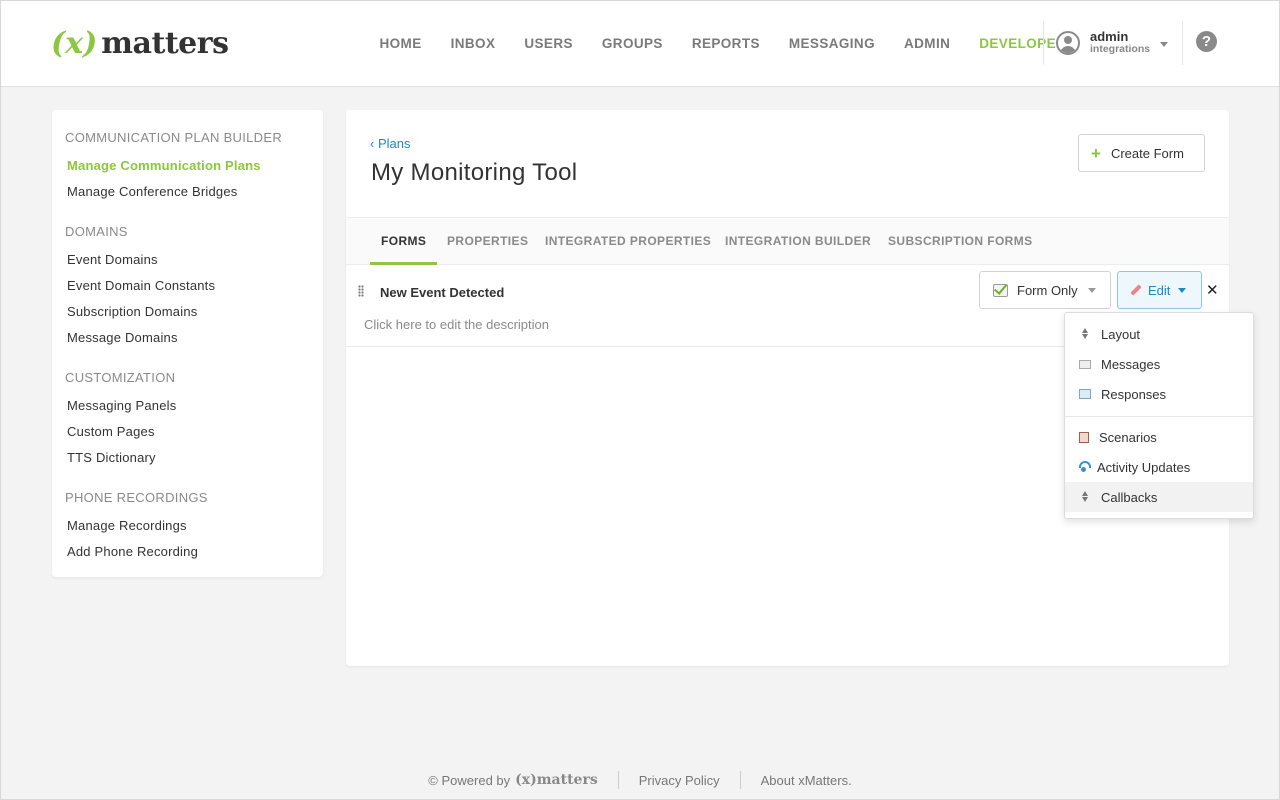  Describe the element at coordinates (1159, 437) in the screenshot. I see `menu-item-scenarios: Scenarios` at that location.